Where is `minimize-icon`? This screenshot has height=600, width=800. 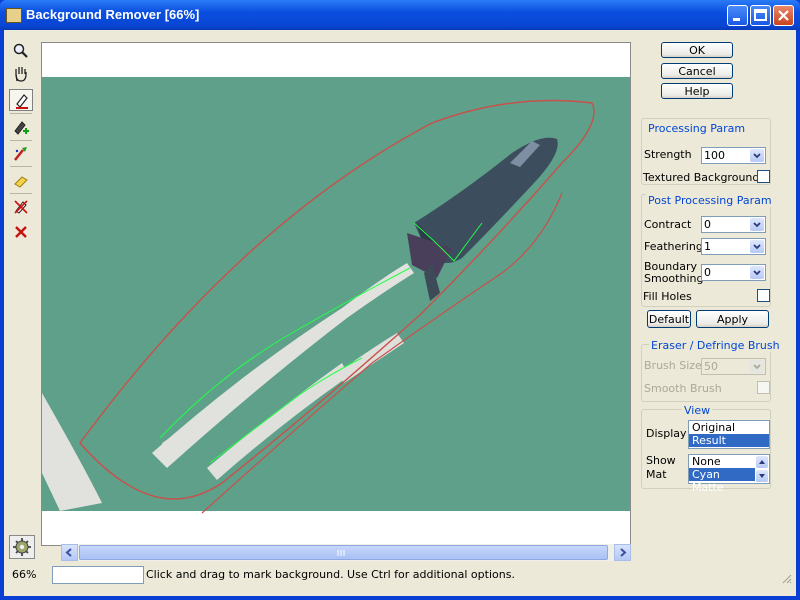 minimize-icon is located at coordinates (736, 19).